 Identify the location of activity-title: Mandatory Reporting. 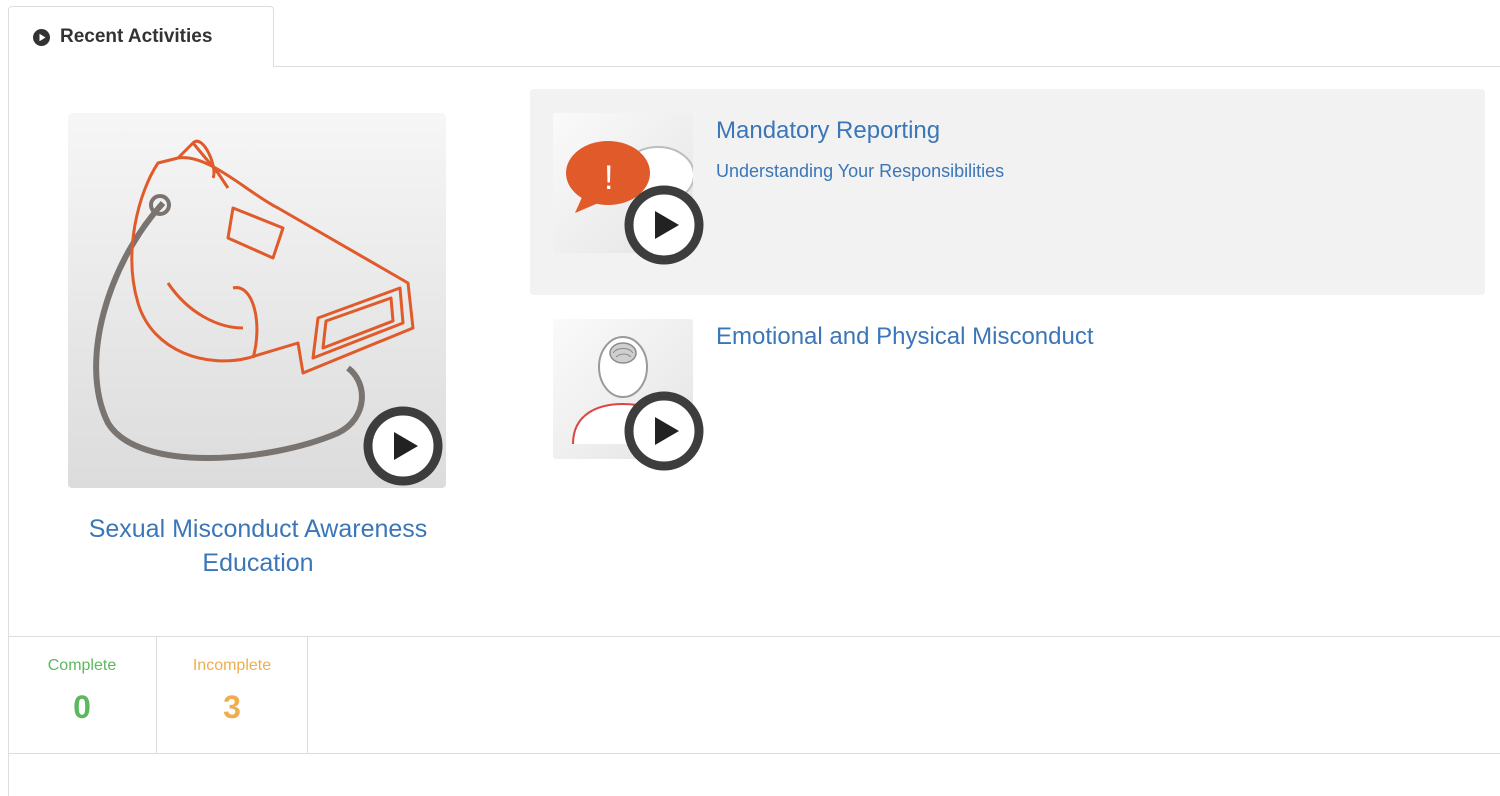
(828, 131).